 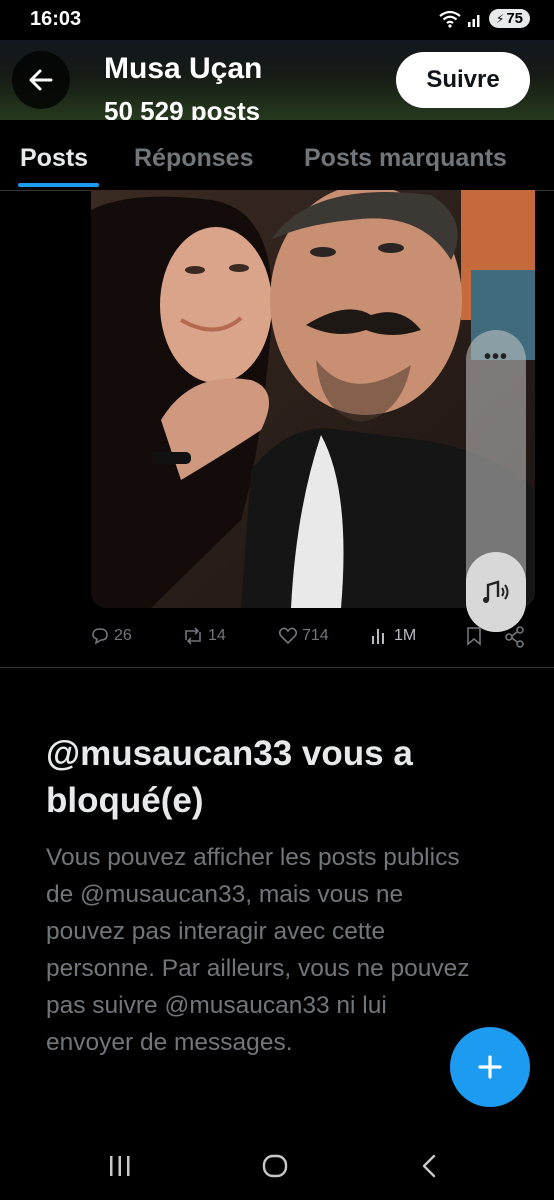 What do you see at coordinates (56, 19) in the screenshot?
I see `status-time: 16:03` at bounding box center [56, 19].